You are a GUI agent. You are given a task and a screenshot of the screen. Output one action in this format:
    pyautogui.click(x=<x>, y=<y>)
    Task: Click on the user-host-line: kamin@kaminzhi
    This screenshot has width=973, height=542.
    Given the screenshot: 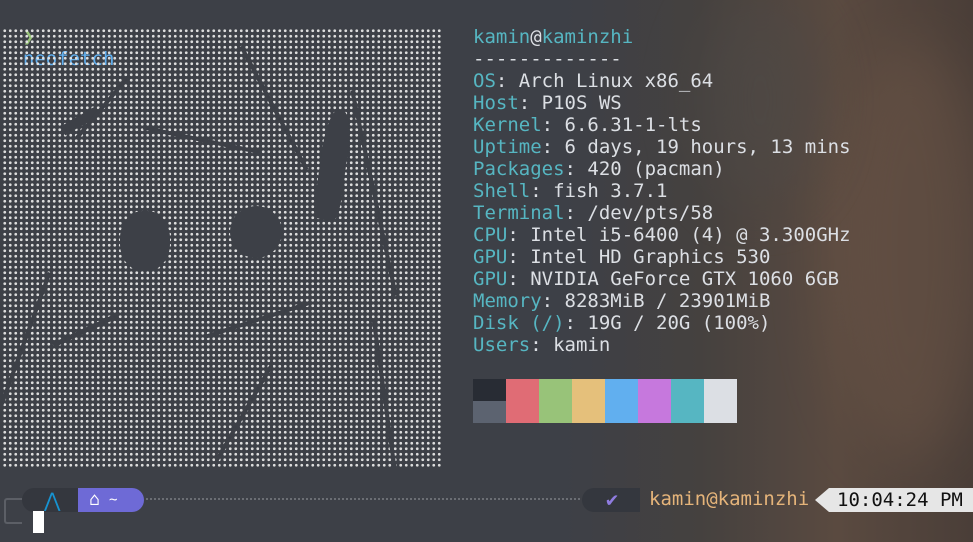 What is the action you would take?
    pyautogui.click(x=662, y=37)
    